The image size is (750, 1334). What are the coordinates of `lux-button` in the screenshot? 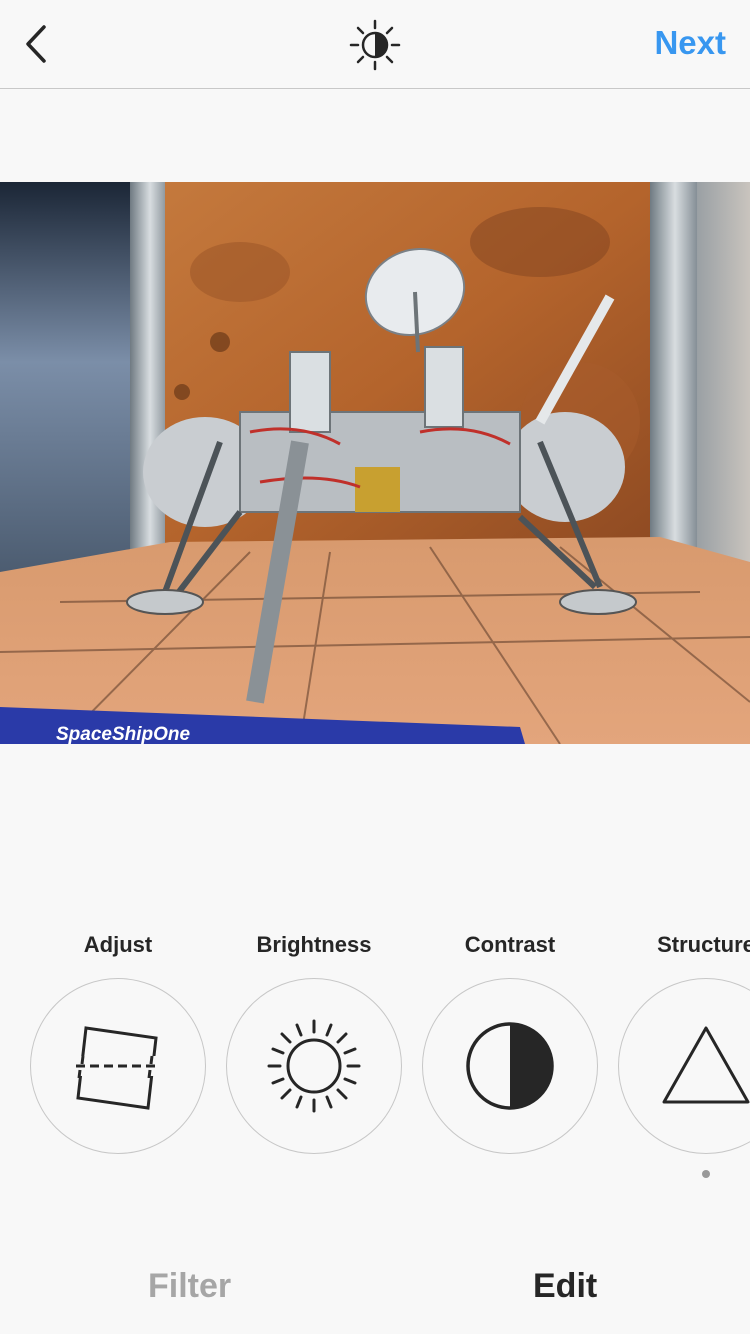 It's located at (375, 45).